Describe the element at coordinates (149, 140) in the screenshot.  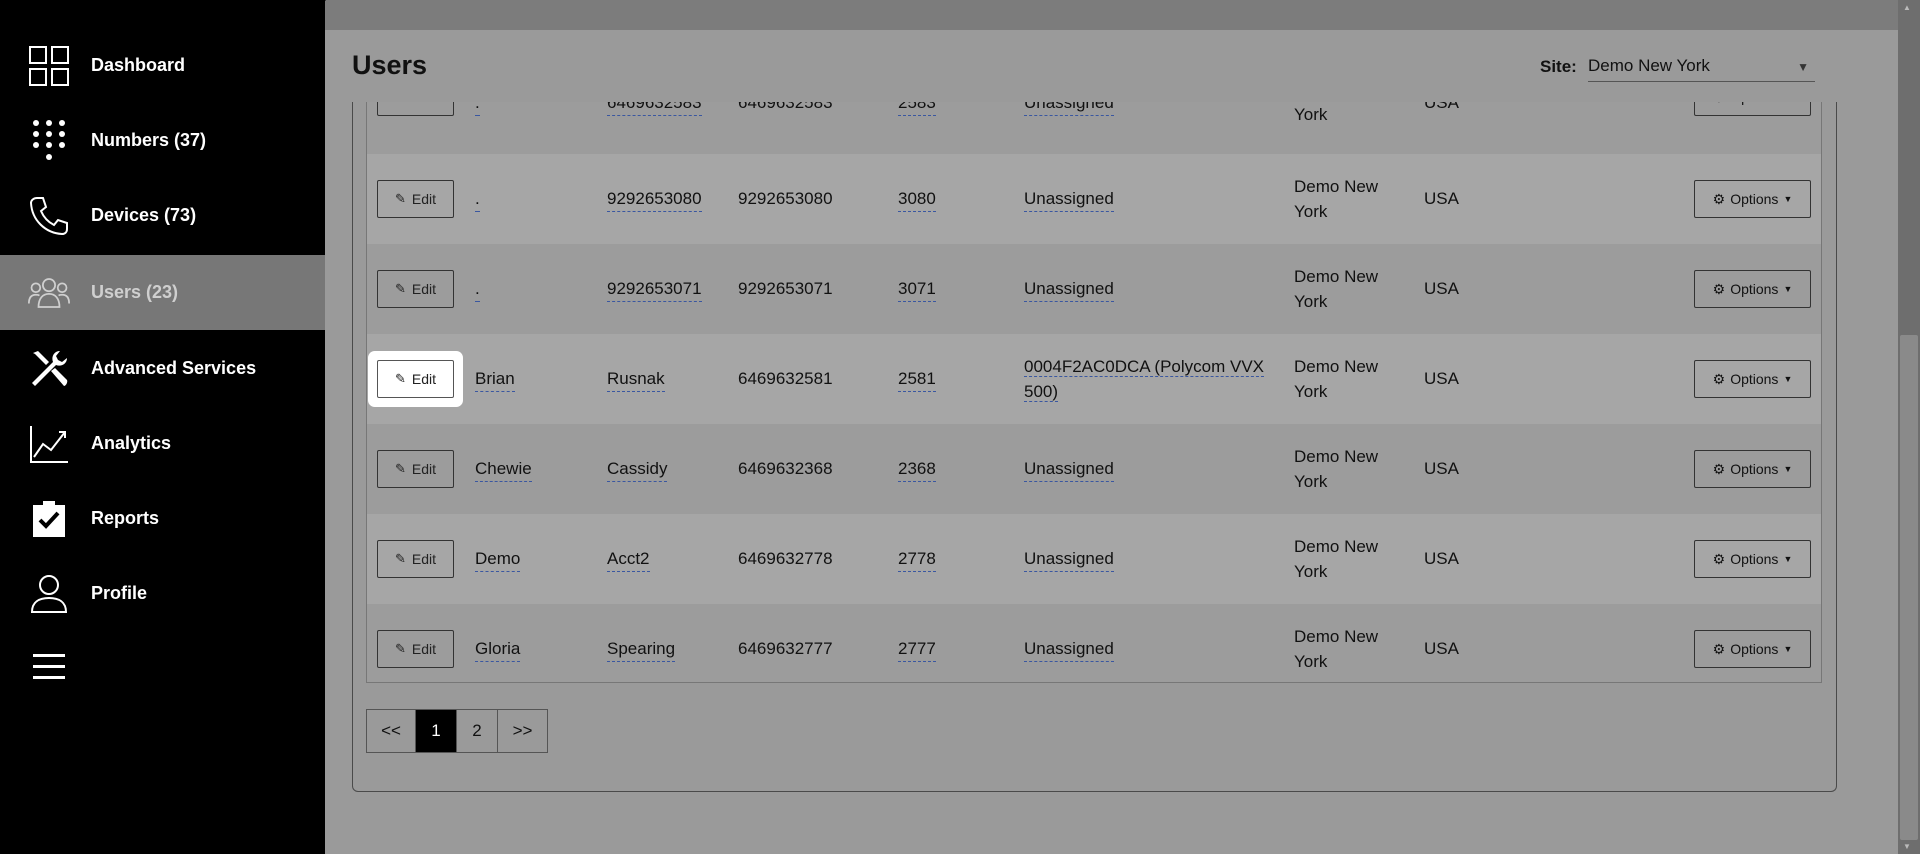
I see `sidebar-item-label: Numbers (37)` at that location.